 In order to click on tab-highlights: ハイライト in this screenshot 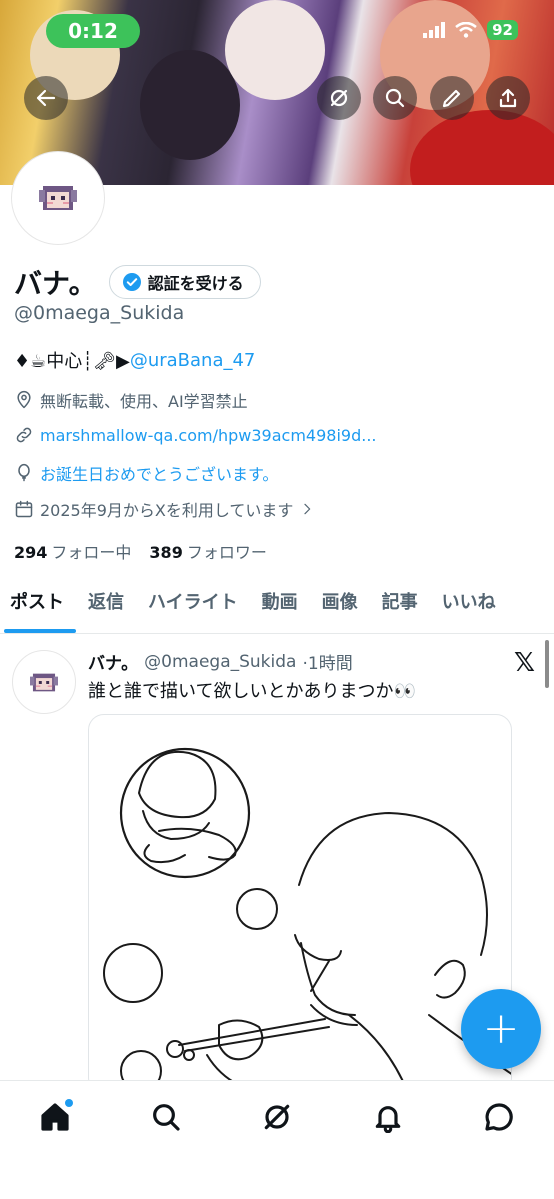, I will do `click(195, 608)`.